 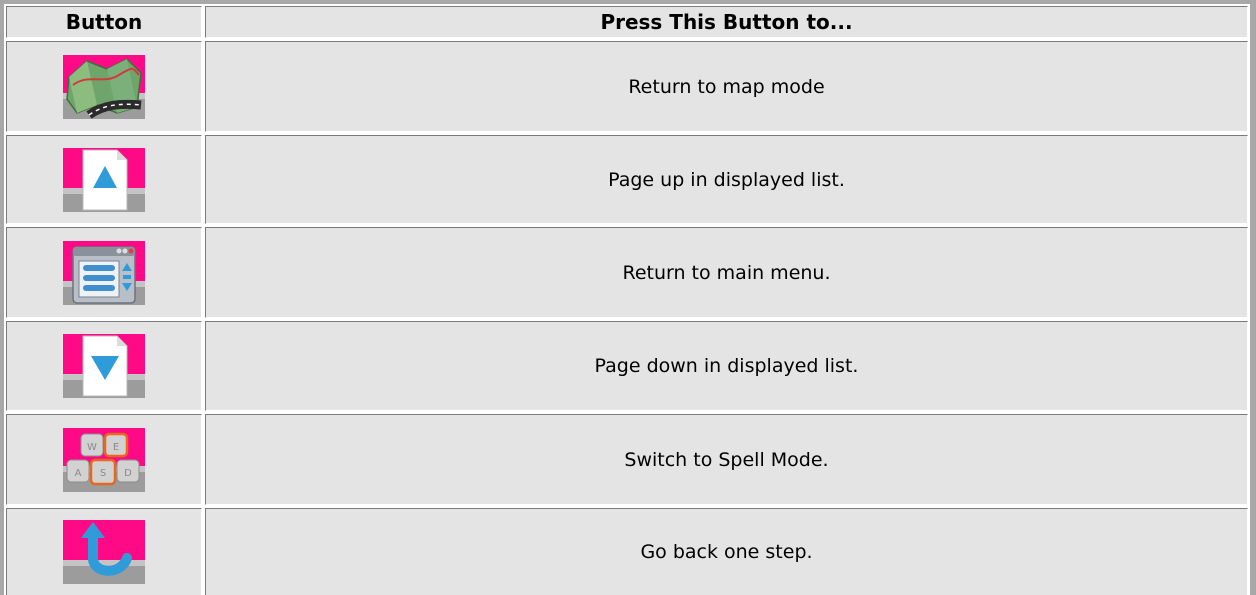 I want to click on header-button-label: Button, so click(x=104, y=22).